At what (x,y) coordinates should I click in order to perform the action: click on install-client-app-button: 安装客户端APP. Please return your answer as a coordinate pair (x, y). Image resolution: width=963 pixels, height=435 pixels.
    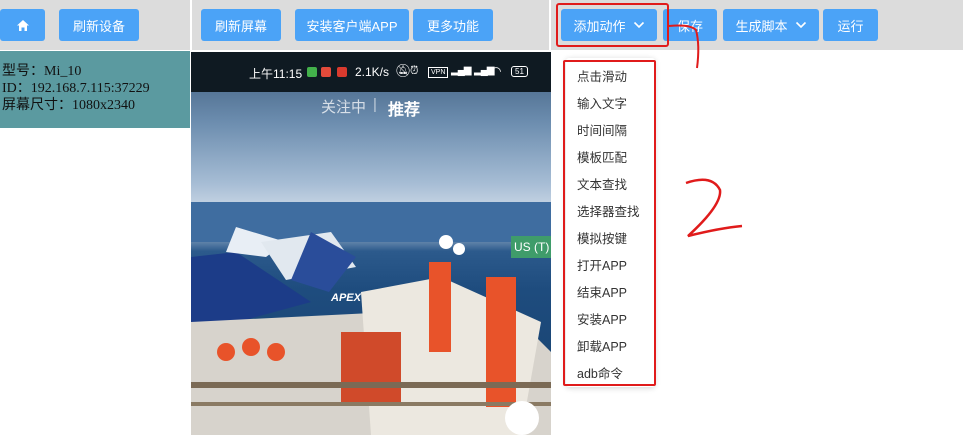
    Looking at the image, I should click on (352, 25).